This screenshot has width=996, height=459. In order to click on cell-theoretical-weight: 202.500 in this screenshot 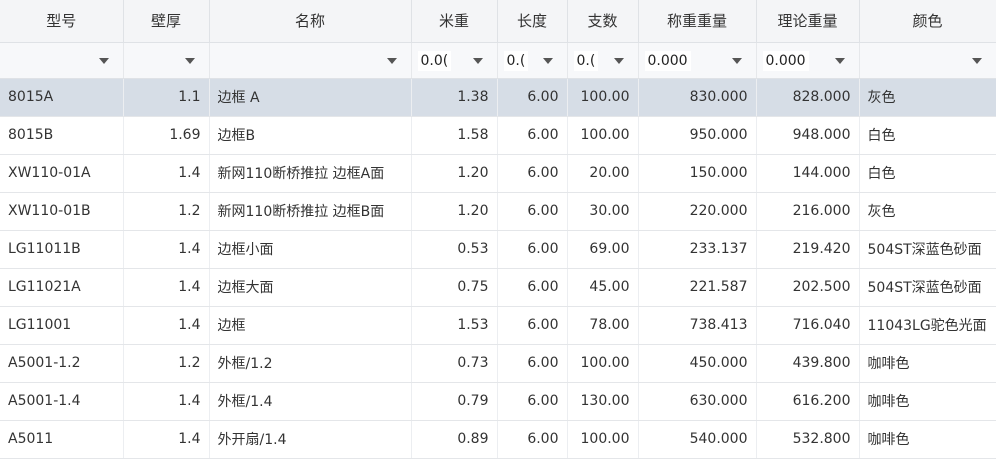, I will do `click(808, 287)`.